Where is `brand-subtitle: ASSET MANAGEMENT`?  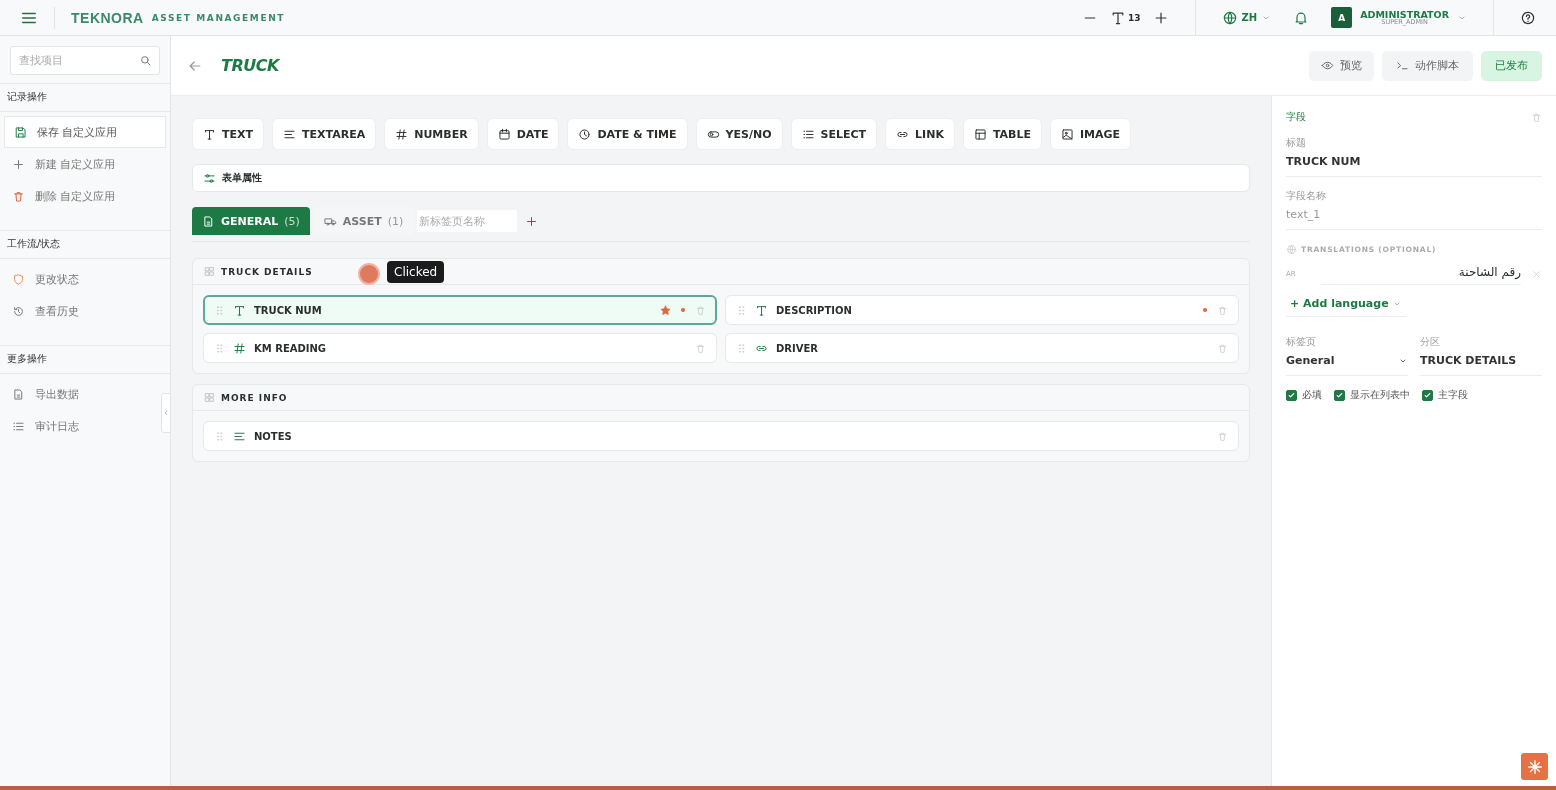
brand-subtitle: ASSET MANAGEMENT is located at coordinates (218, 17).